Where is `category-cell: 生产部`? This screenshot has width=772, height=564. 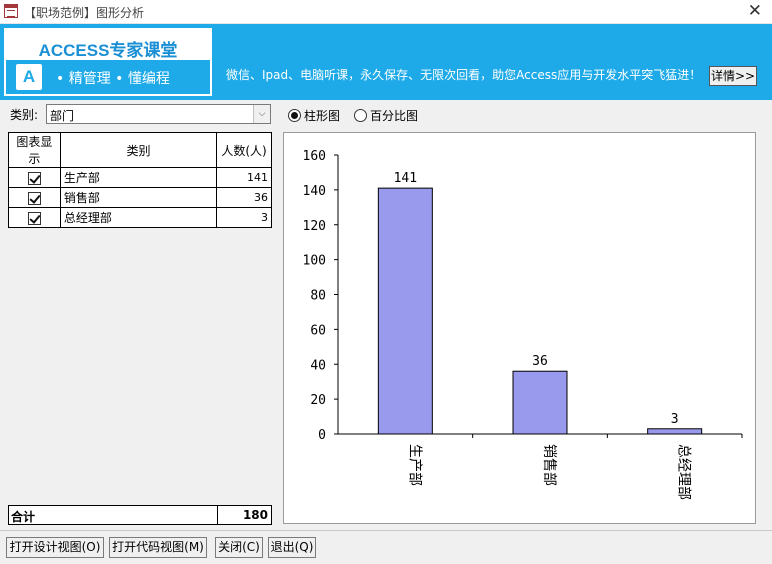 category-cell: 生产部 is located at coordinates (138, 177).